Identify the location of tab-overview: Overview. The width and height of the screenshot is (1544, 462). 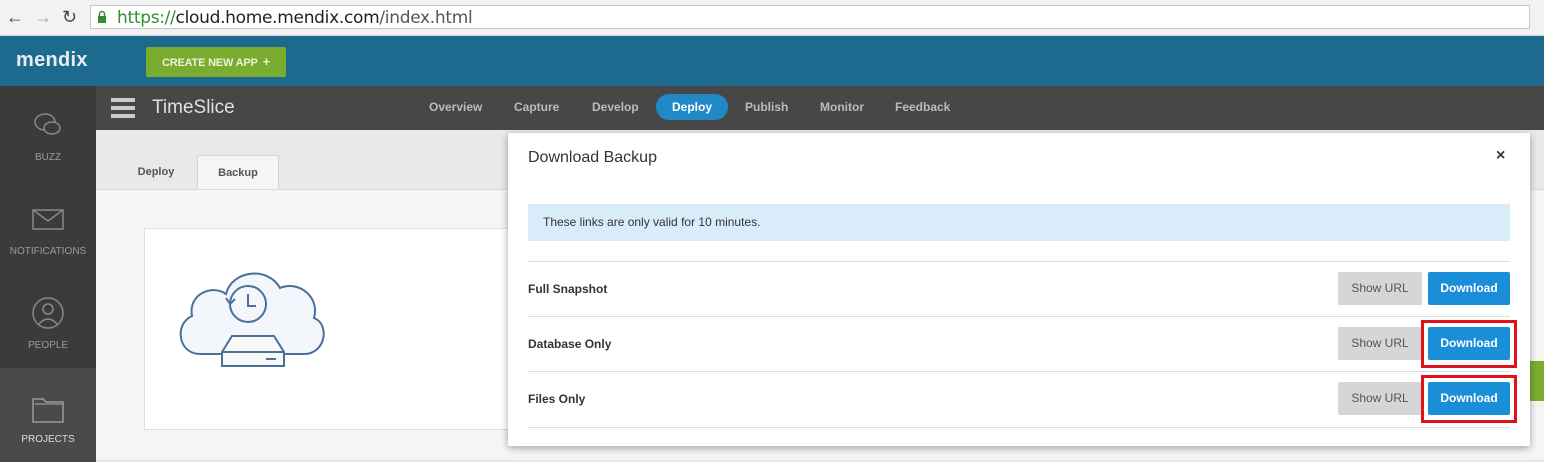
(455, 107).